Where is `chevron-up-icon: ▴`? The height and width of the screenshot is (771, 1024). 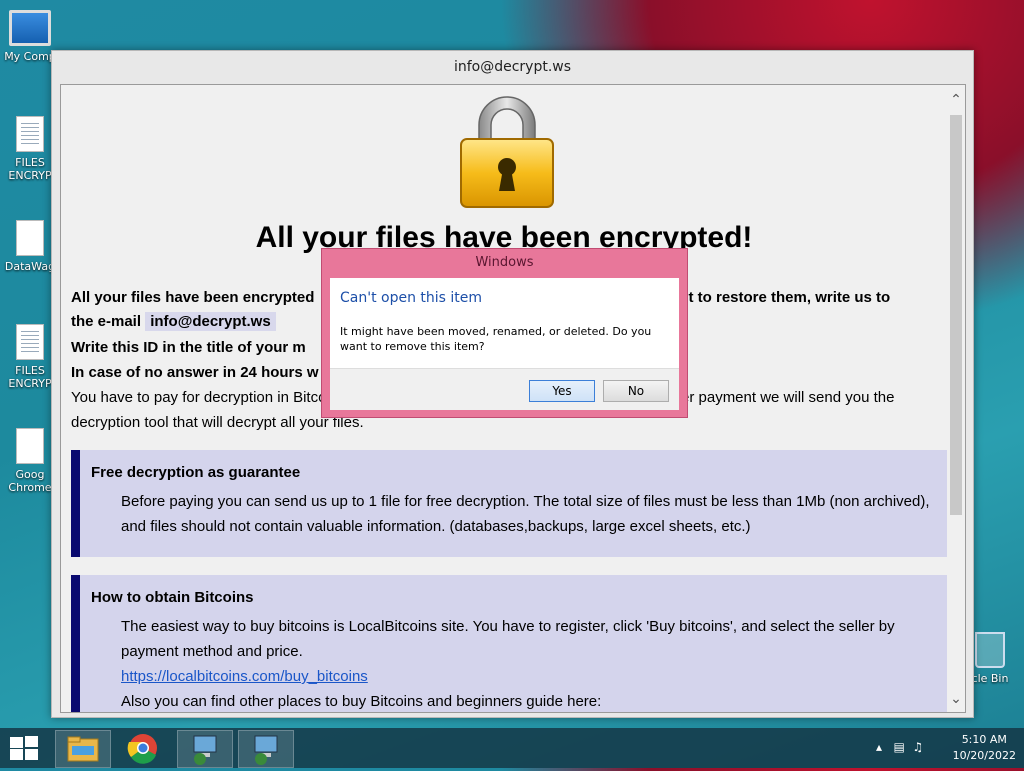
chevron-up-icon: ▴ is located at coordinates (879, 747).